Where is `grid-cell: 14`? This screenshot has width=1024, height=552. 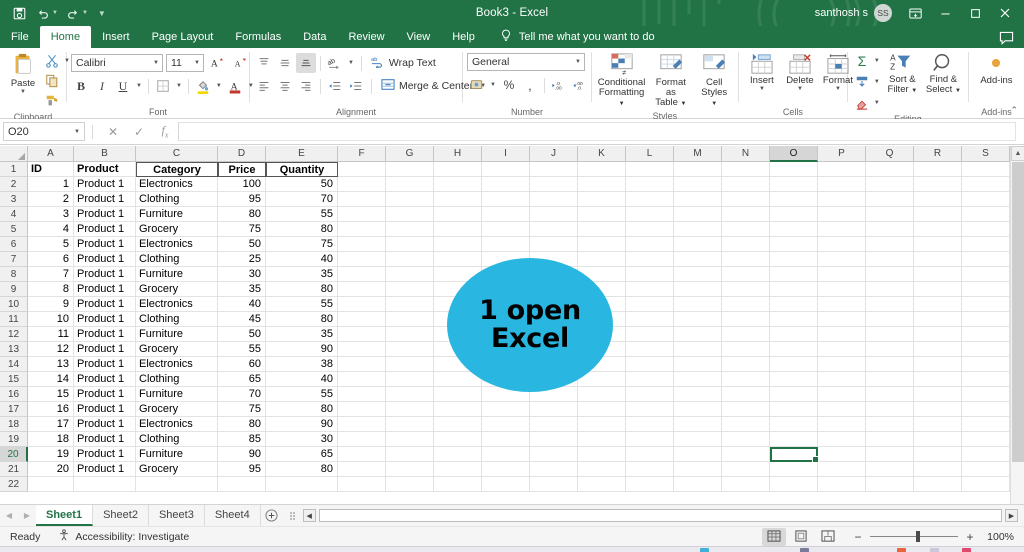
grid-cell: 14 is located at coordinates (51, 379).